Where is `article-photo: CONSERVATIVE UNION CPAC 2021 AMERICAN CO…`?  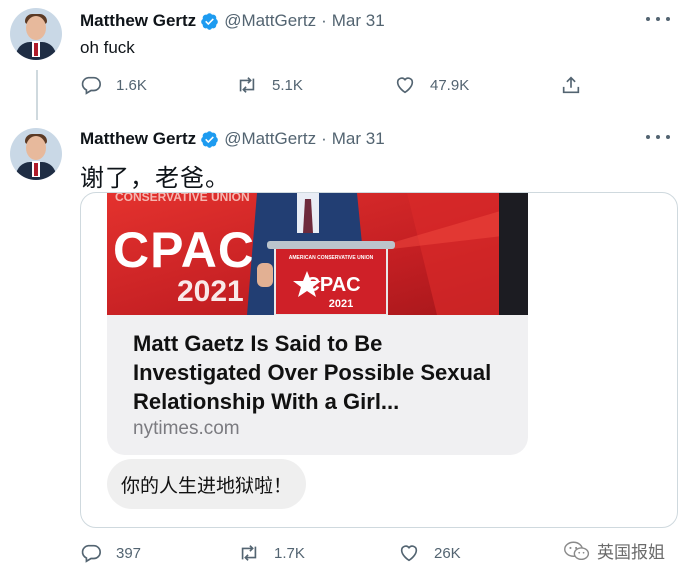 article-photo: CONSERVATIVE UNION CPAC 2021 AMERICAN CO… is located at coordinates (317, 254).